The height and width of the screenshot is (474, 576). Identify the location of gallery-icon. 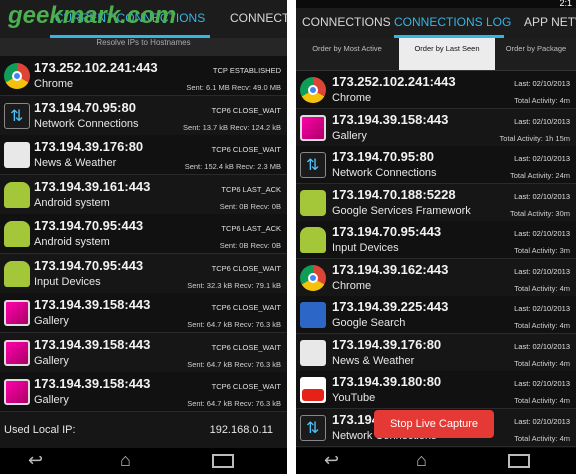
(17, 313).